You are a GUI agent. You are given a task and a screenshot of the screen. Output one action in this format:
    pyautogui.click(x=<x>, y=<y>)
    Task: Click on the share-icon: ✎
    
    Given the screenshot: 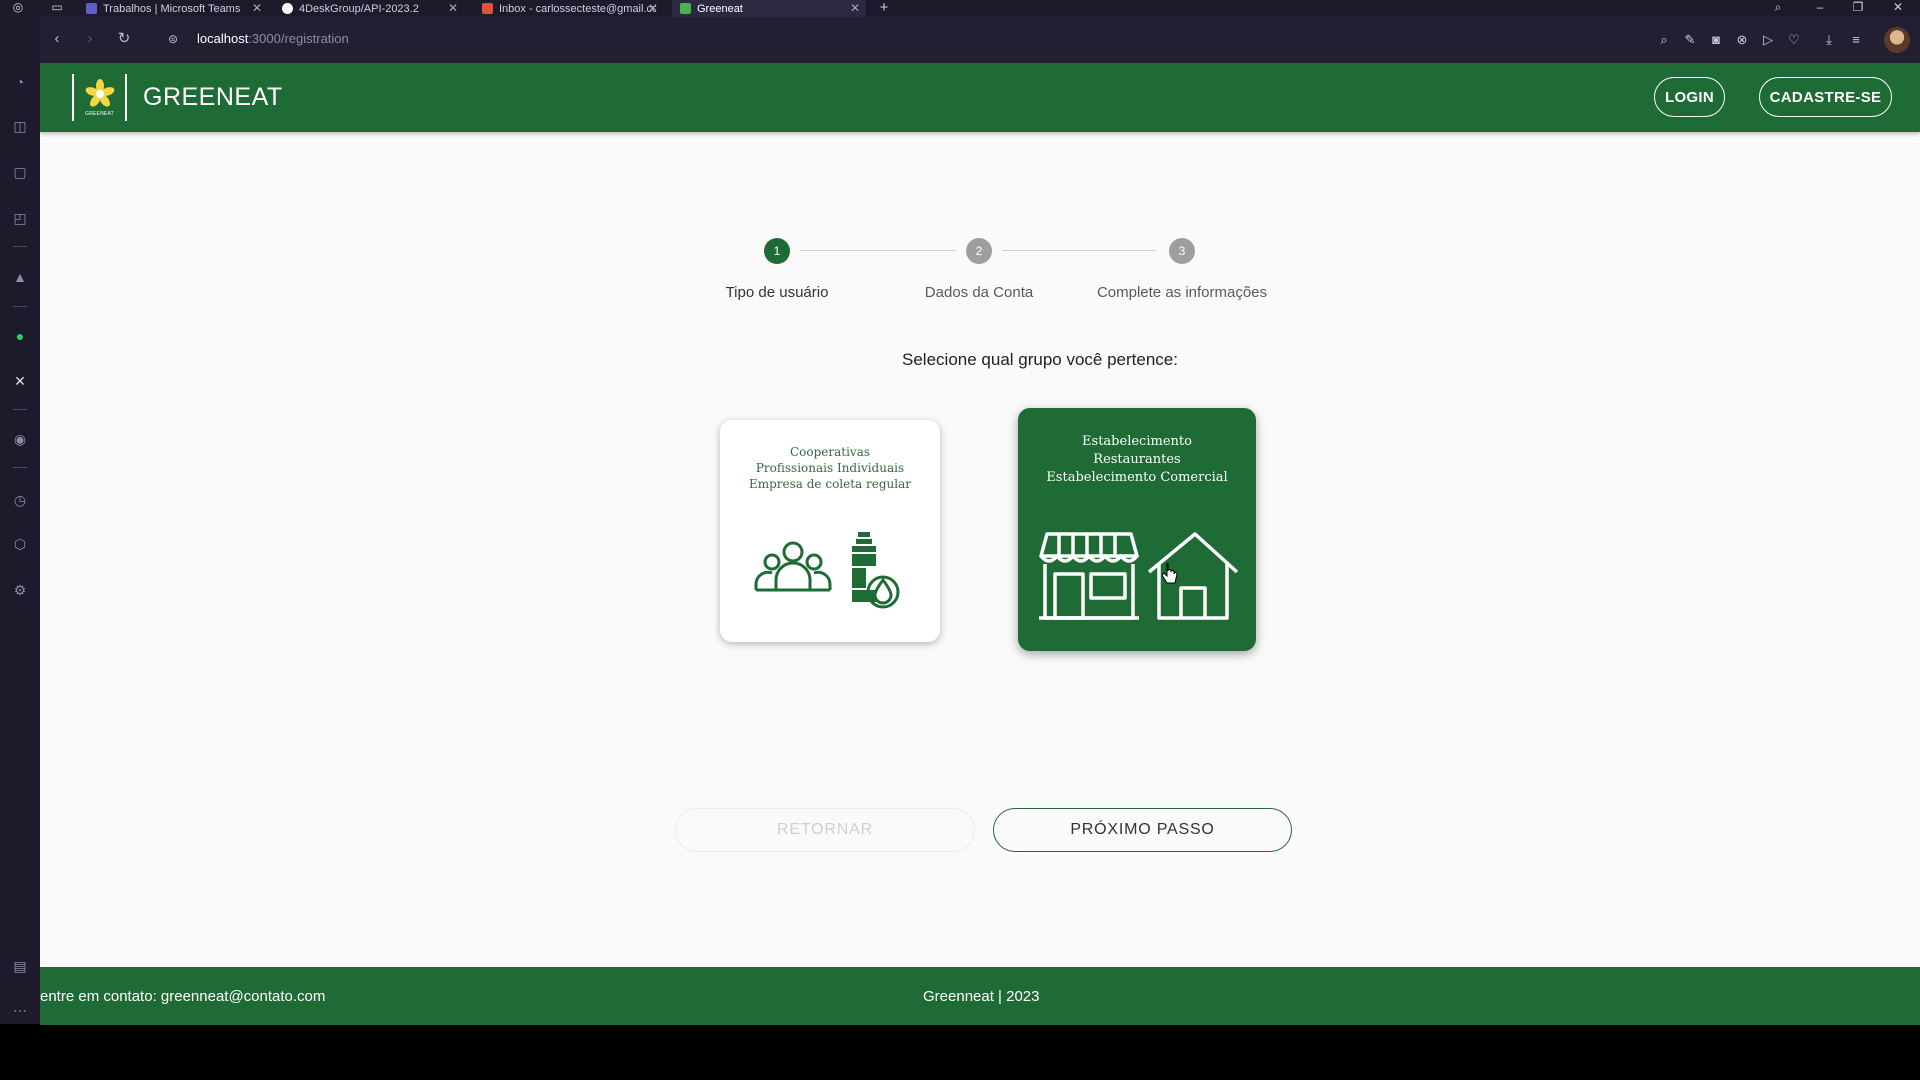 What is the action you would take?
    pyautogui.click(x=1690, y=40)
    